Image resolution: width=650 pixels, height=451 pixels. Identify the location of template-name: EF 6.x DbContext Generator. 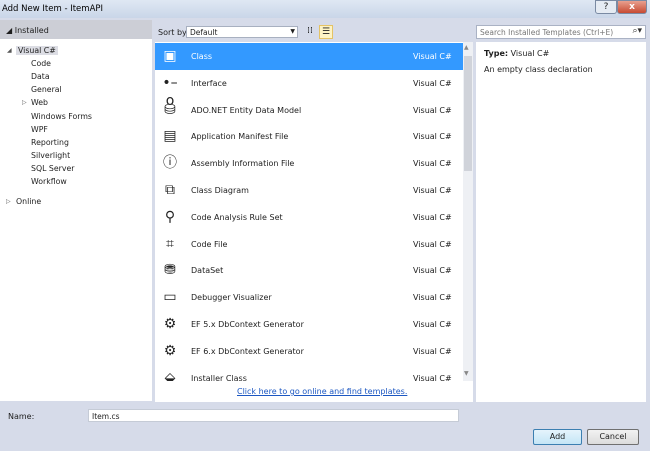
(247, 351).